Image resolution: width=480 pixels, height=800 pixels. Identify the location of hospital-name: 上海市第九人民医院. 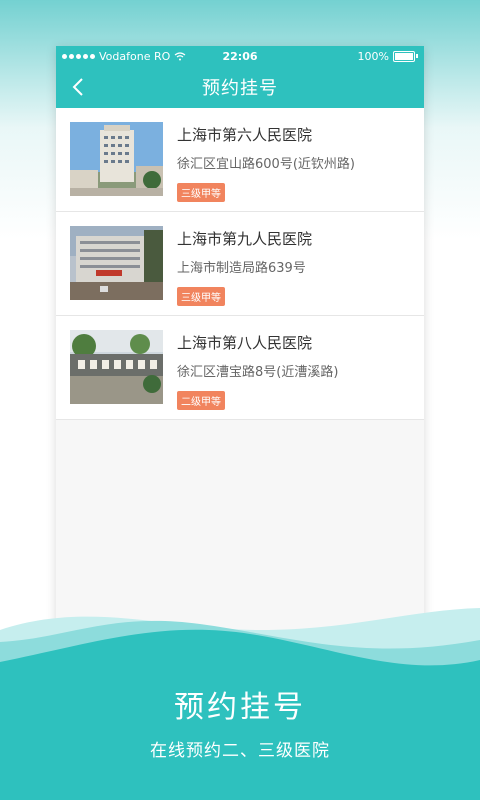
(245, 239).